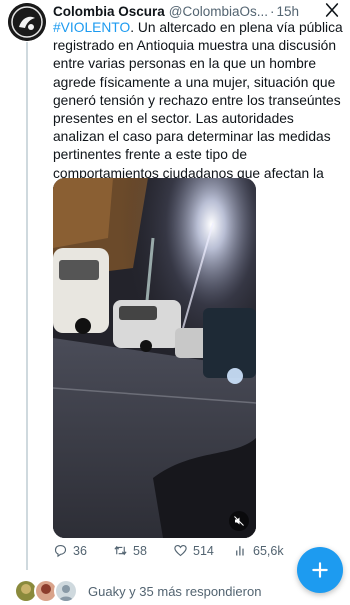  I want to click on reply-button: 36, so click(70, 550).